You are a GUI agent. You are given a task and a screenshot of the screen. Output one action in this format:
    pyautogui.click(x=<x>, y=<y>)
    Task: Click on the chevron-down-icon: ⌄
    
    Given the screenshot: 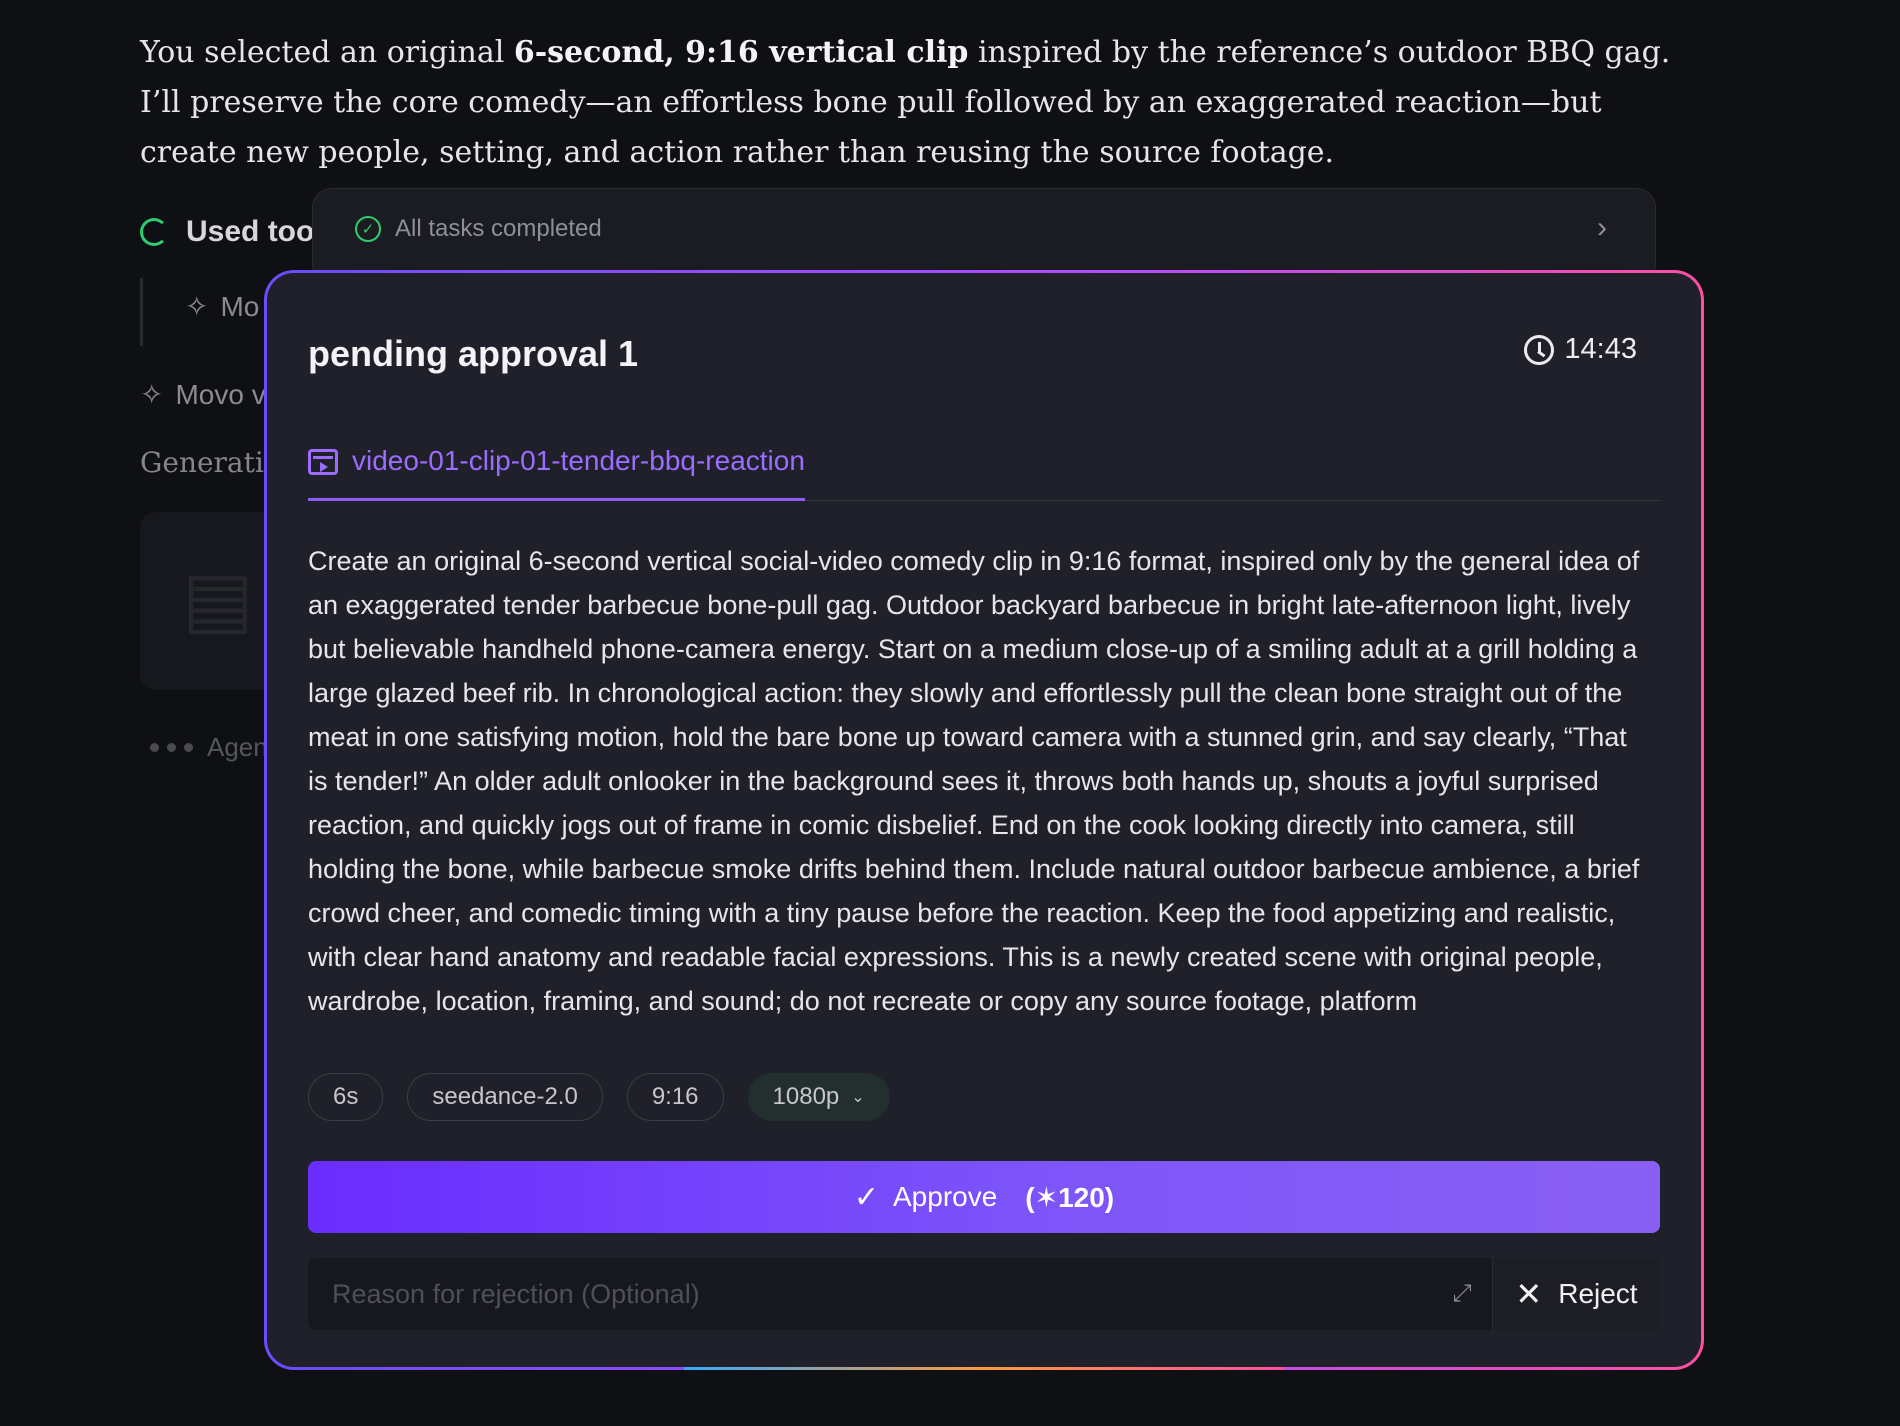 What is the action you would take?
    pyautogui.click(x=858, y=1097)
    